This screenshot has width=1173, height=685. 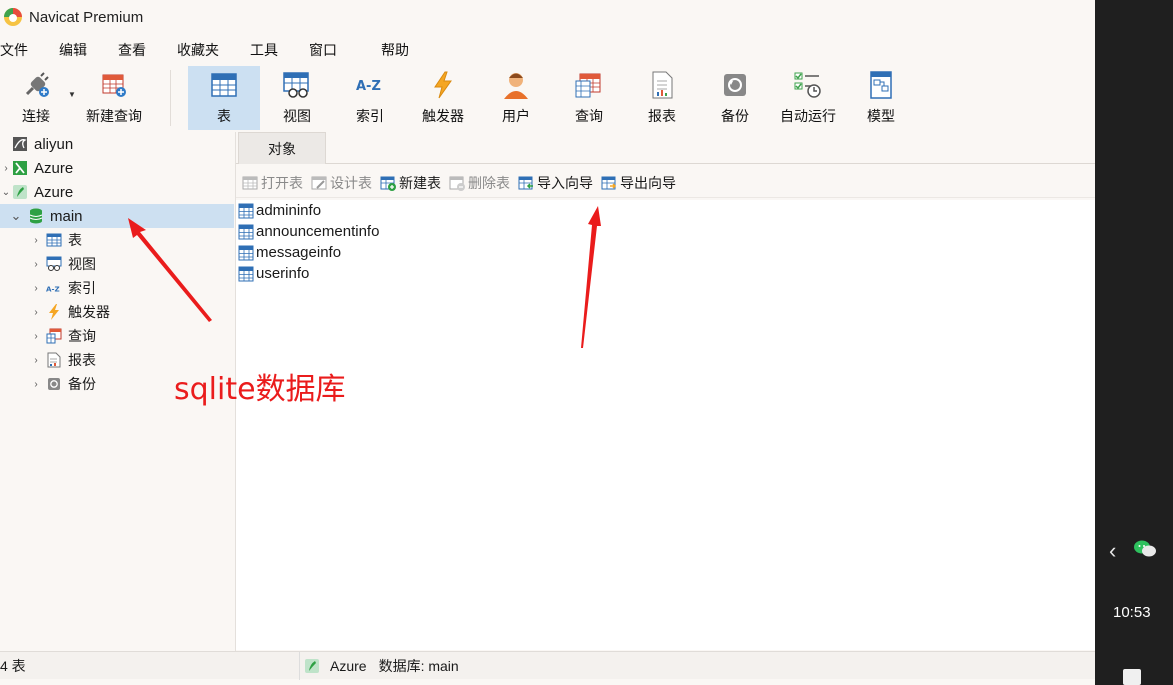 What do you see at coordinates (1145, 549) in the screenshot?
I see `wechat-icon` at bounding box center [1145, 549].